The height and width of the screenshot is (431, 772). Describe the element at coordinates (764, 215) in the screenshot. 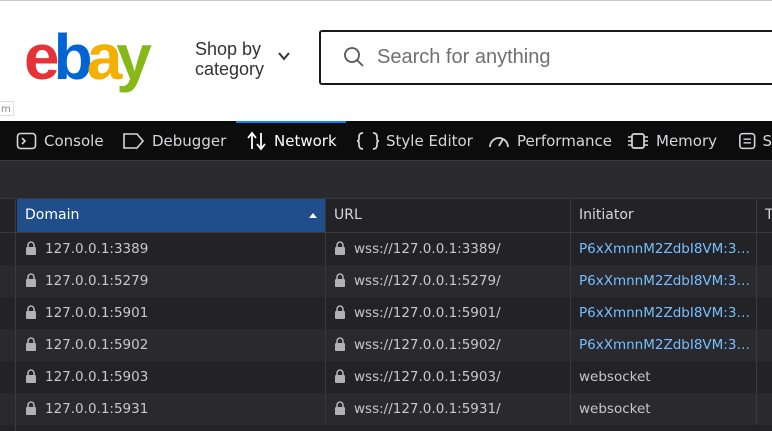

I see `column-header-type: Ty` at that location.